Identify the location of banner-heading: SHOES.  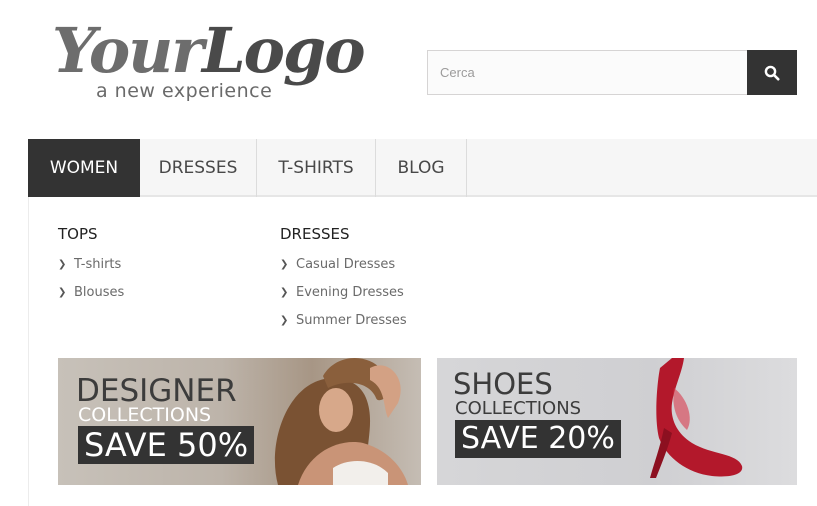
(503, 384).